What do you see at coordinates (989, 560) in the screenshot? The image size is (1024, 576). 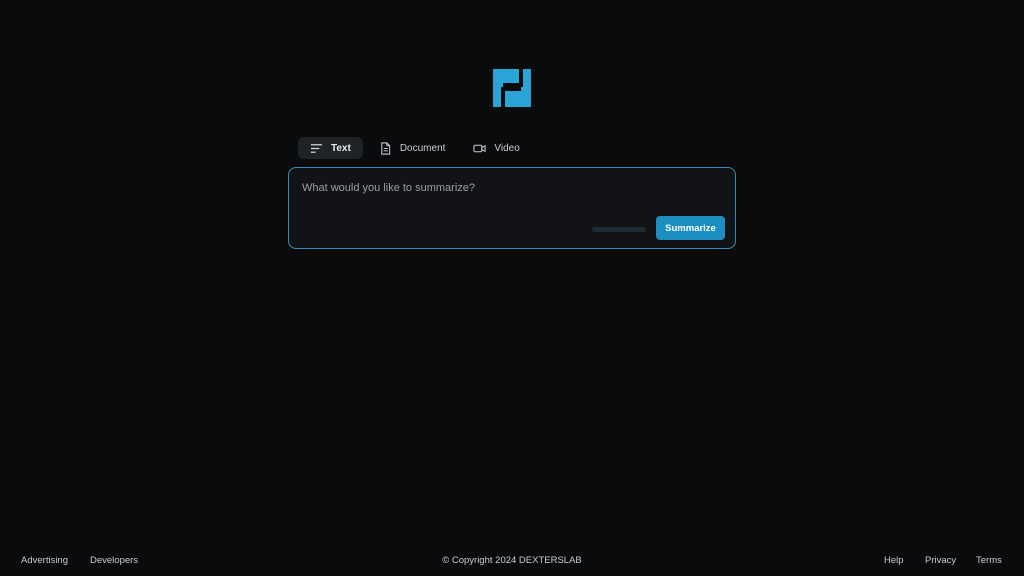 I see `footer-link-terms: Terms` at bounding box center [989, 560].